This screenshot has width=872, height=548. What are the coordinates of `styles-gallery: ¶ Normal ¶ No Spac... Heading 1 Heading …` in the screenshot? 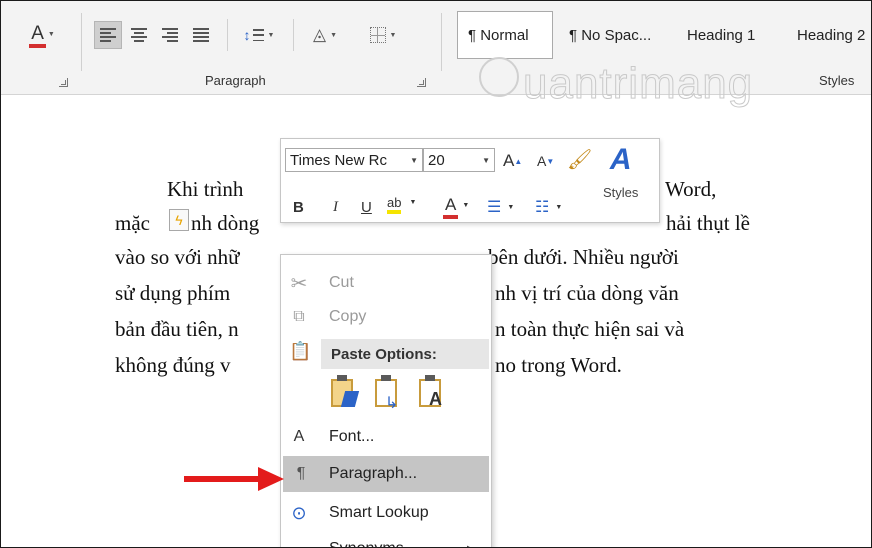 It's located at (662, 35).